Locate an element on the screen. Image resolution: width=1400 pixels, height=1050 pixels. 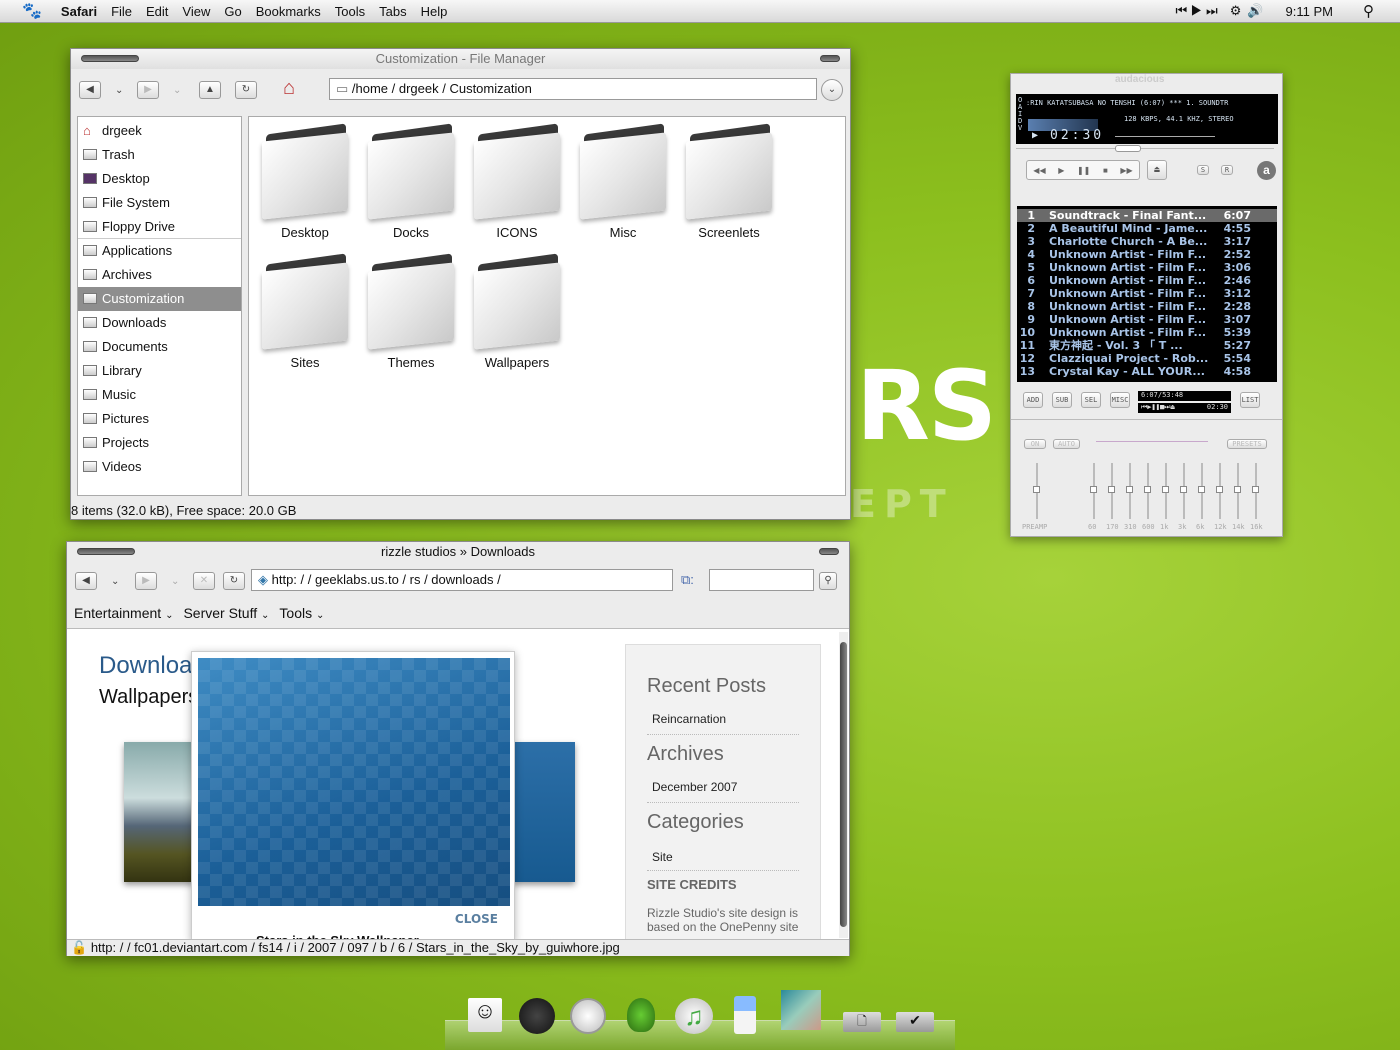
bookmark-tools: Tools ⌄ is located at coordinates (301, 613).